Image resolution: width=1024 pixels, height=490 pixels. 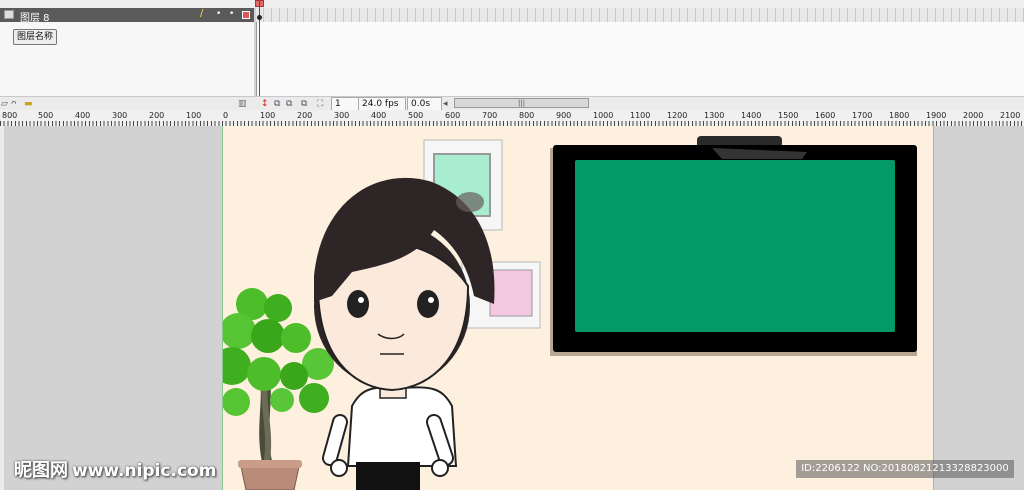 I want to click on watermark-url: www.nipic.com, so click(x=144, y=471).